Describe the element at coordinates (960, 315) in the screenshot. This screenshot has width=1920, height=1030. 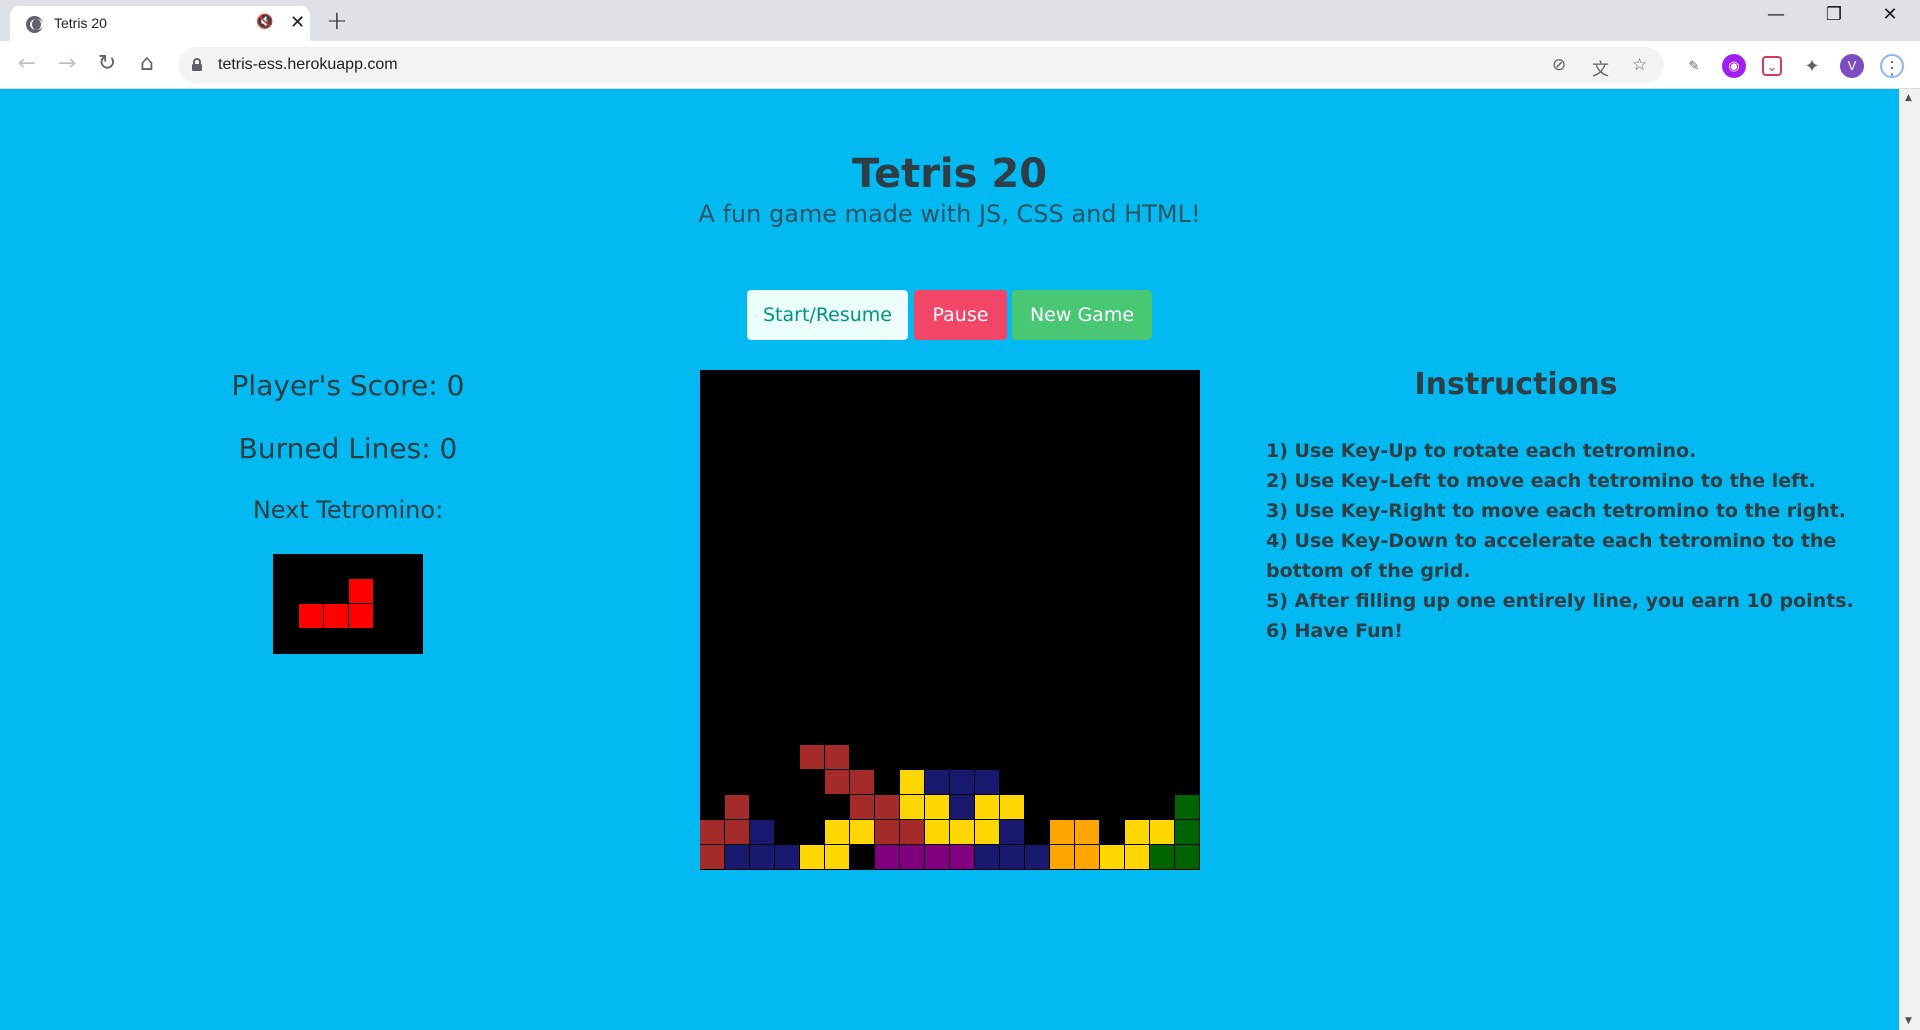
I see `pause-button: Pause` at that location.